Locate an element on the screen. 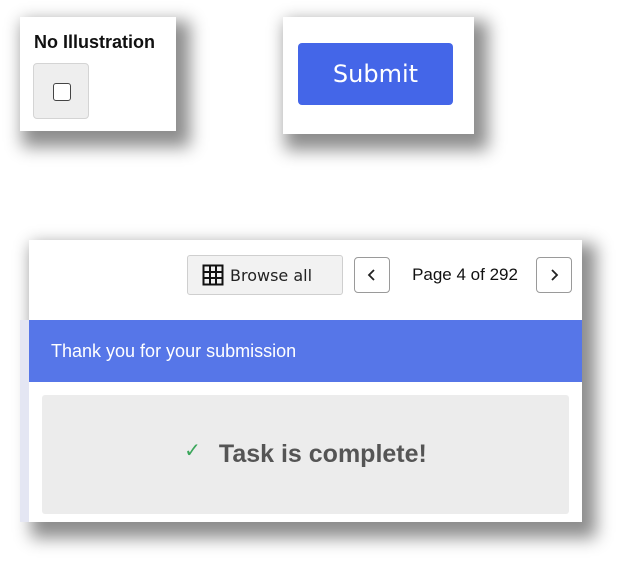 The width and height of the screenshot is (625, 564). submission-message: Thank you for your submission is located at coordinates (174, 350).